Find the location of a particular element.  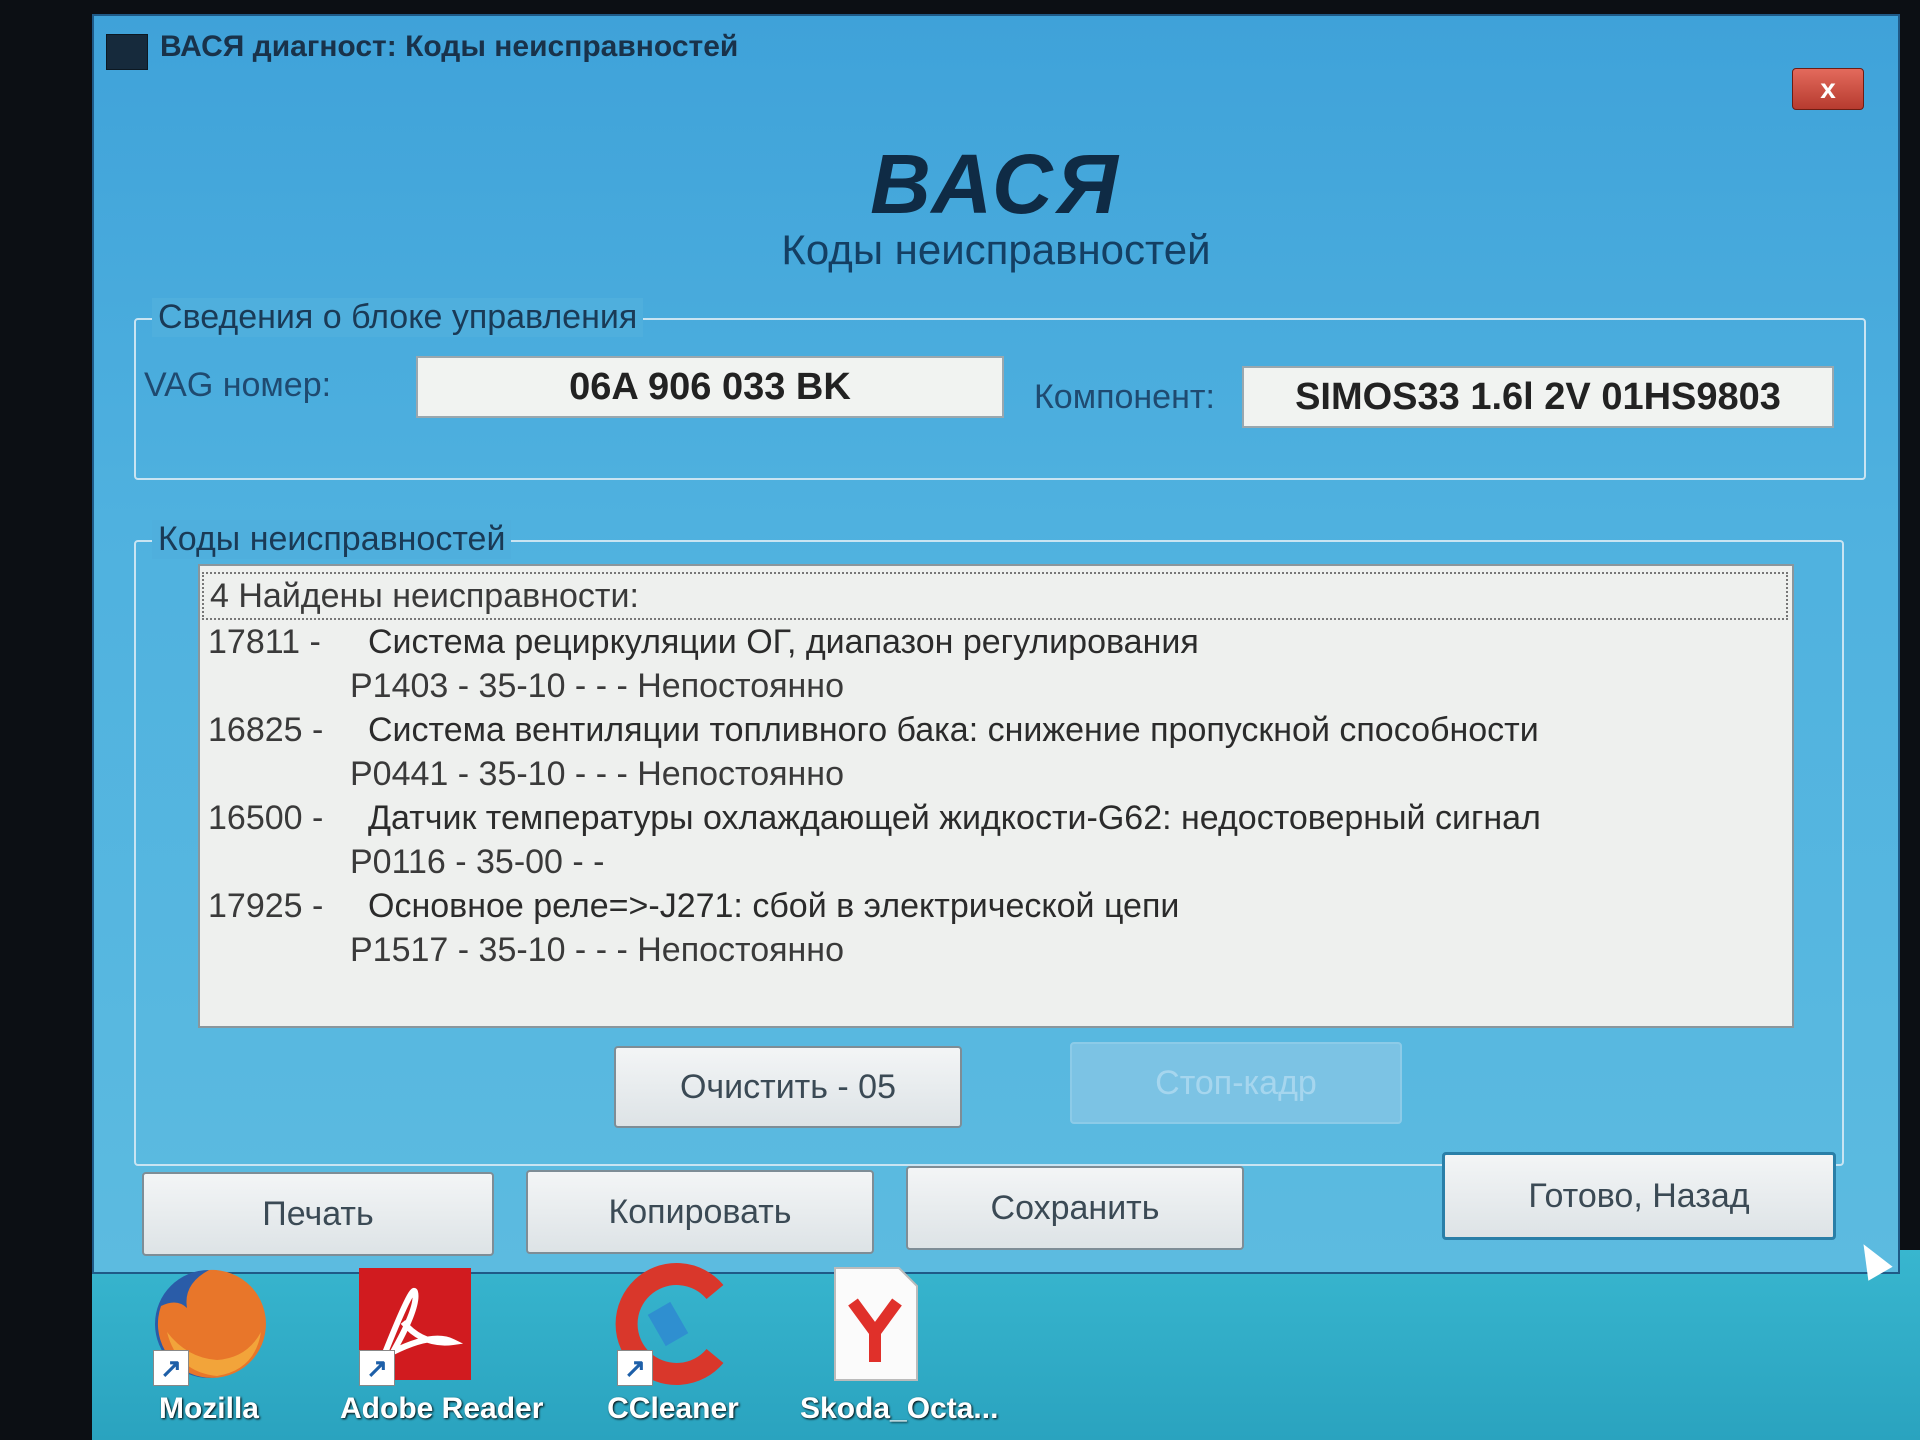

fault-code: 17925 - is located at coordinates (266, 906).